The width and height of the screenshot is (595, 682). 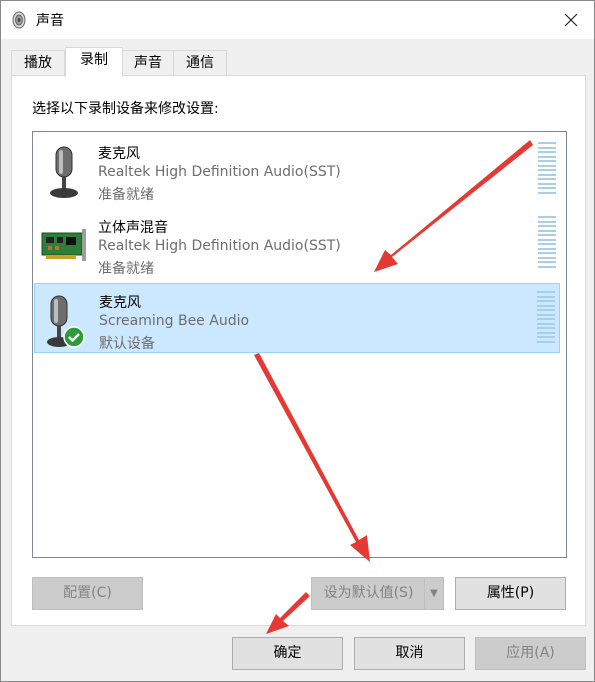 I want to click on apply-button: 应用(A), so click(x=530, y=653).